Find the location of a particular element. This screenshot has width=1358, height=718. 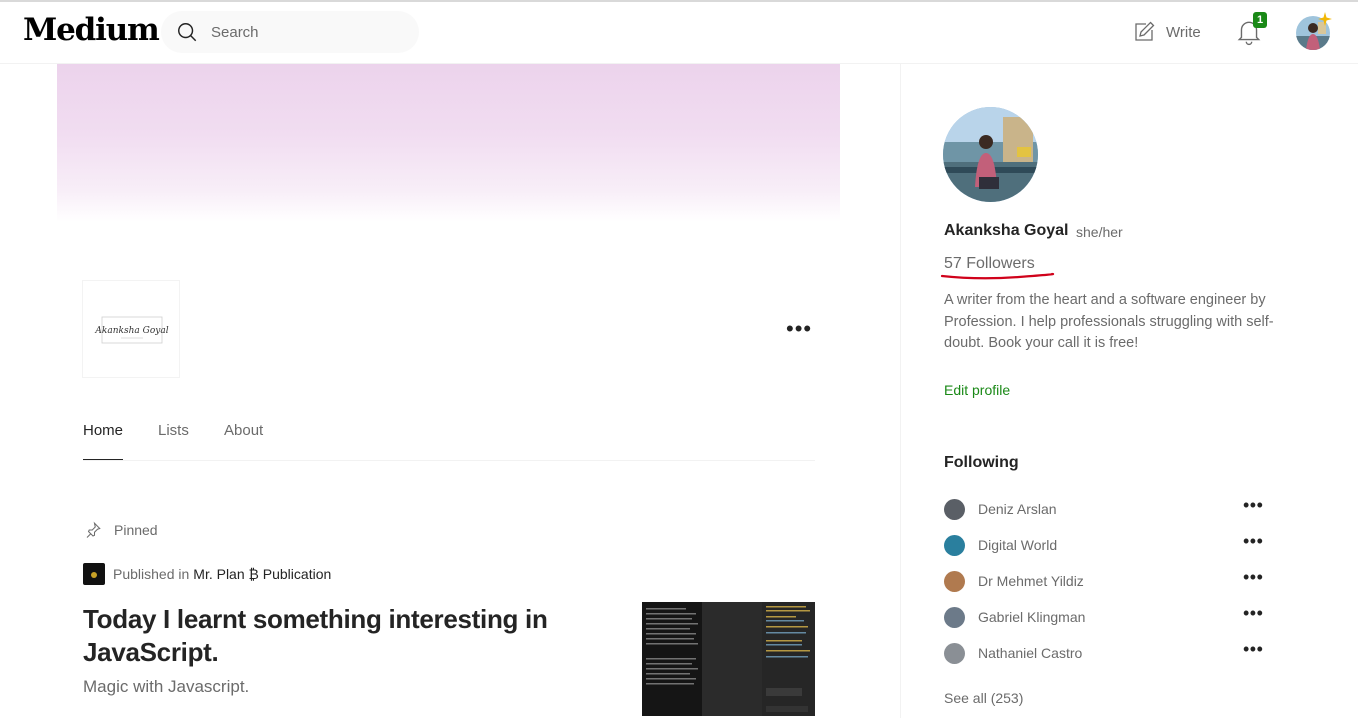

profile-tabs: Home Lists About is located at coordinates (449, 440).